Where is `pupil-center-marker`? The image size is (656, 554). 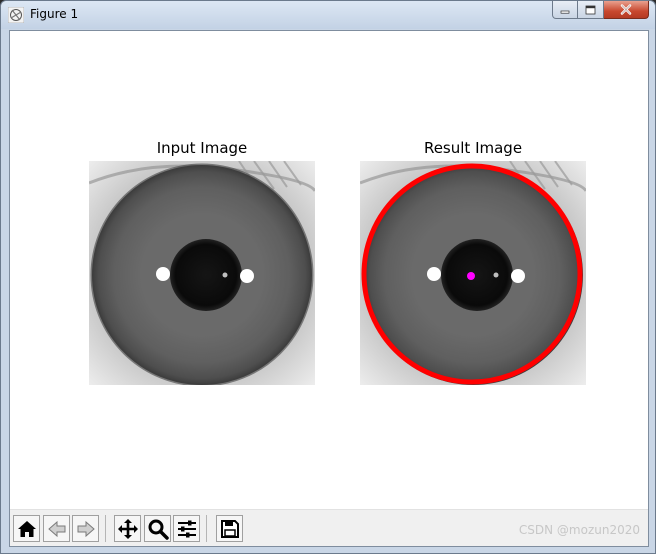 pupil-center-marker is located at coordinates (471, 276).